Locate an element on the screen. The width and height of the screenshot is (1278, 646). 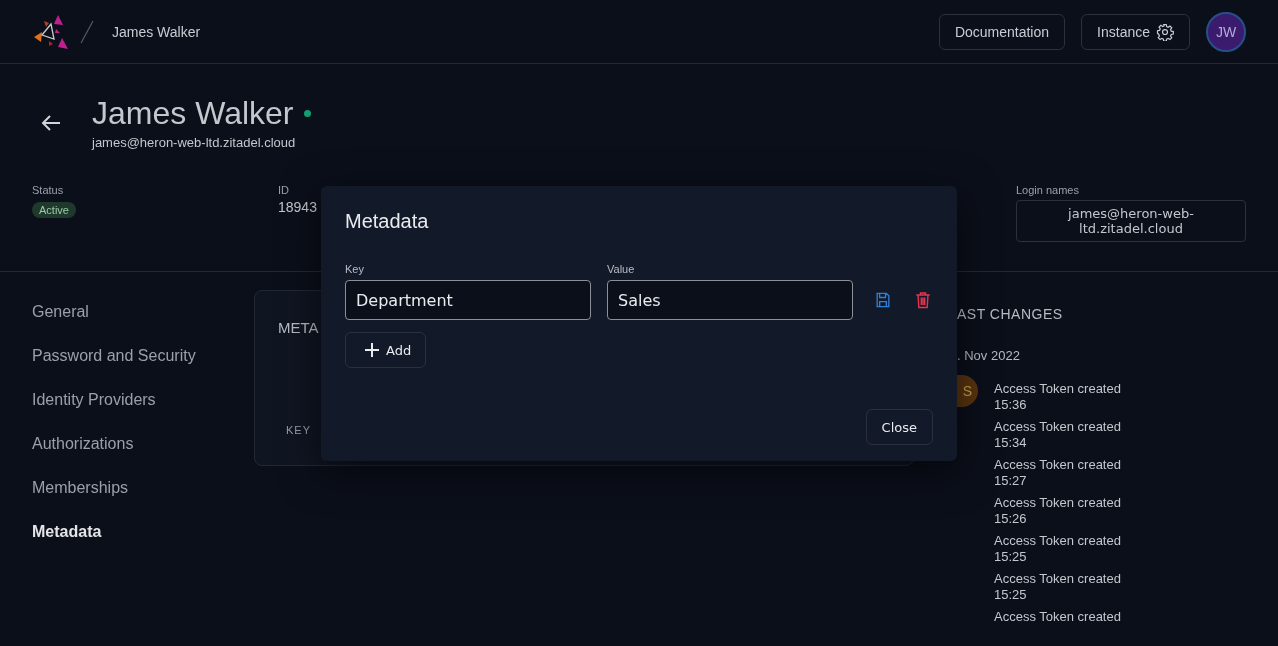
sidebar-item: Identity Providers is located at coordinates (143, 400).